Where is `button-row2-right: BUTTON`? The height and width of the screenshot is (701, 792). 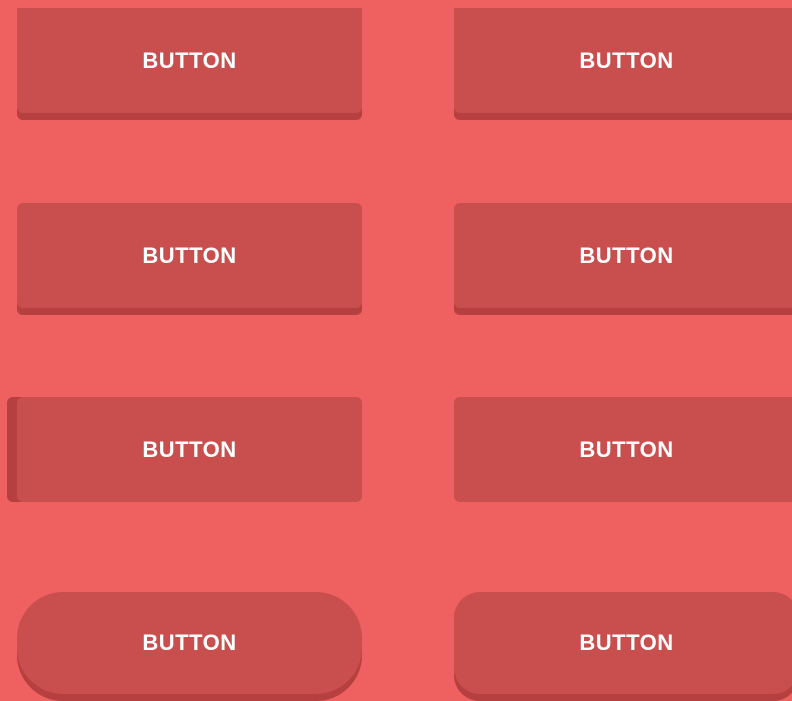 button-row2-right: BUTTON is located at coordinates (623, 259).